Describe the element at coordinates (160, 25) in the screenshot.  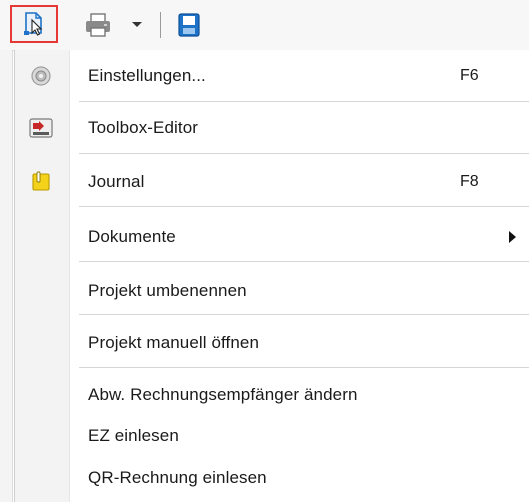
I see `toolbar-separator` at that location.